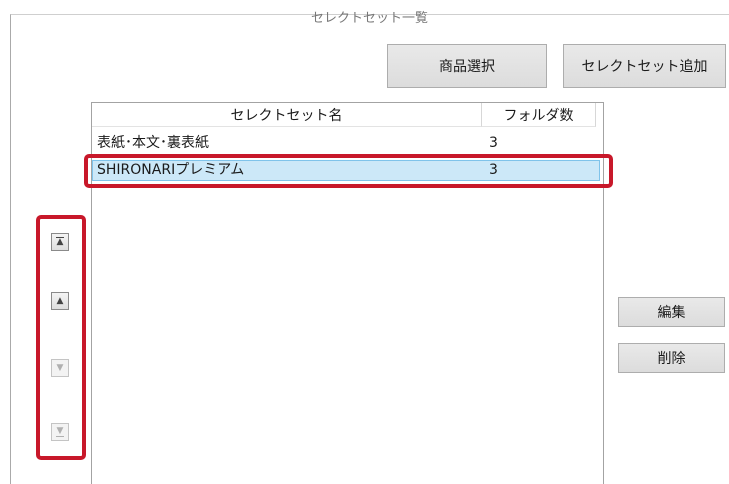 Image resolution: width=729 pixels, height=484 pixels. What do you see at coordinates (467, 66) in the screenshot?
I see `select-product-button: 商品選択` at bounding box center [467, 66].